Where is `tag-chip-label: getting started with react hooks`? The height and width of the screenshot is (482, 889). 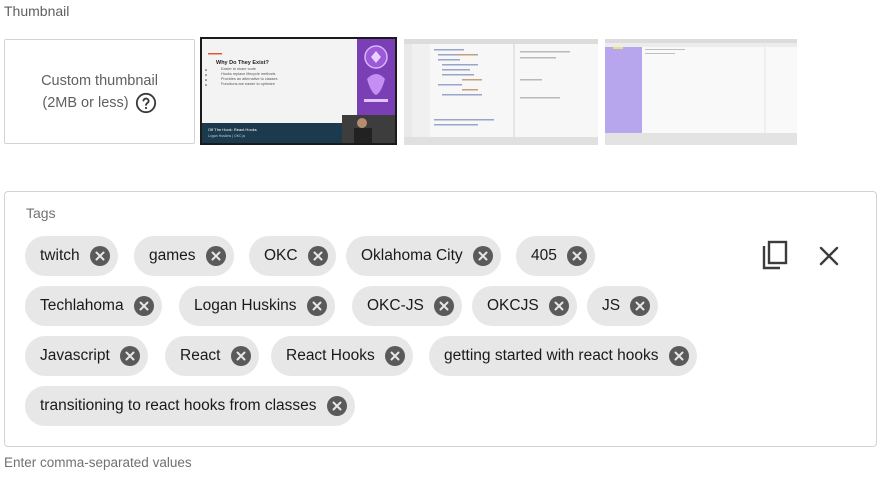 tag-chip-label: getting started with react hooks is located at coordinates (551, 355).